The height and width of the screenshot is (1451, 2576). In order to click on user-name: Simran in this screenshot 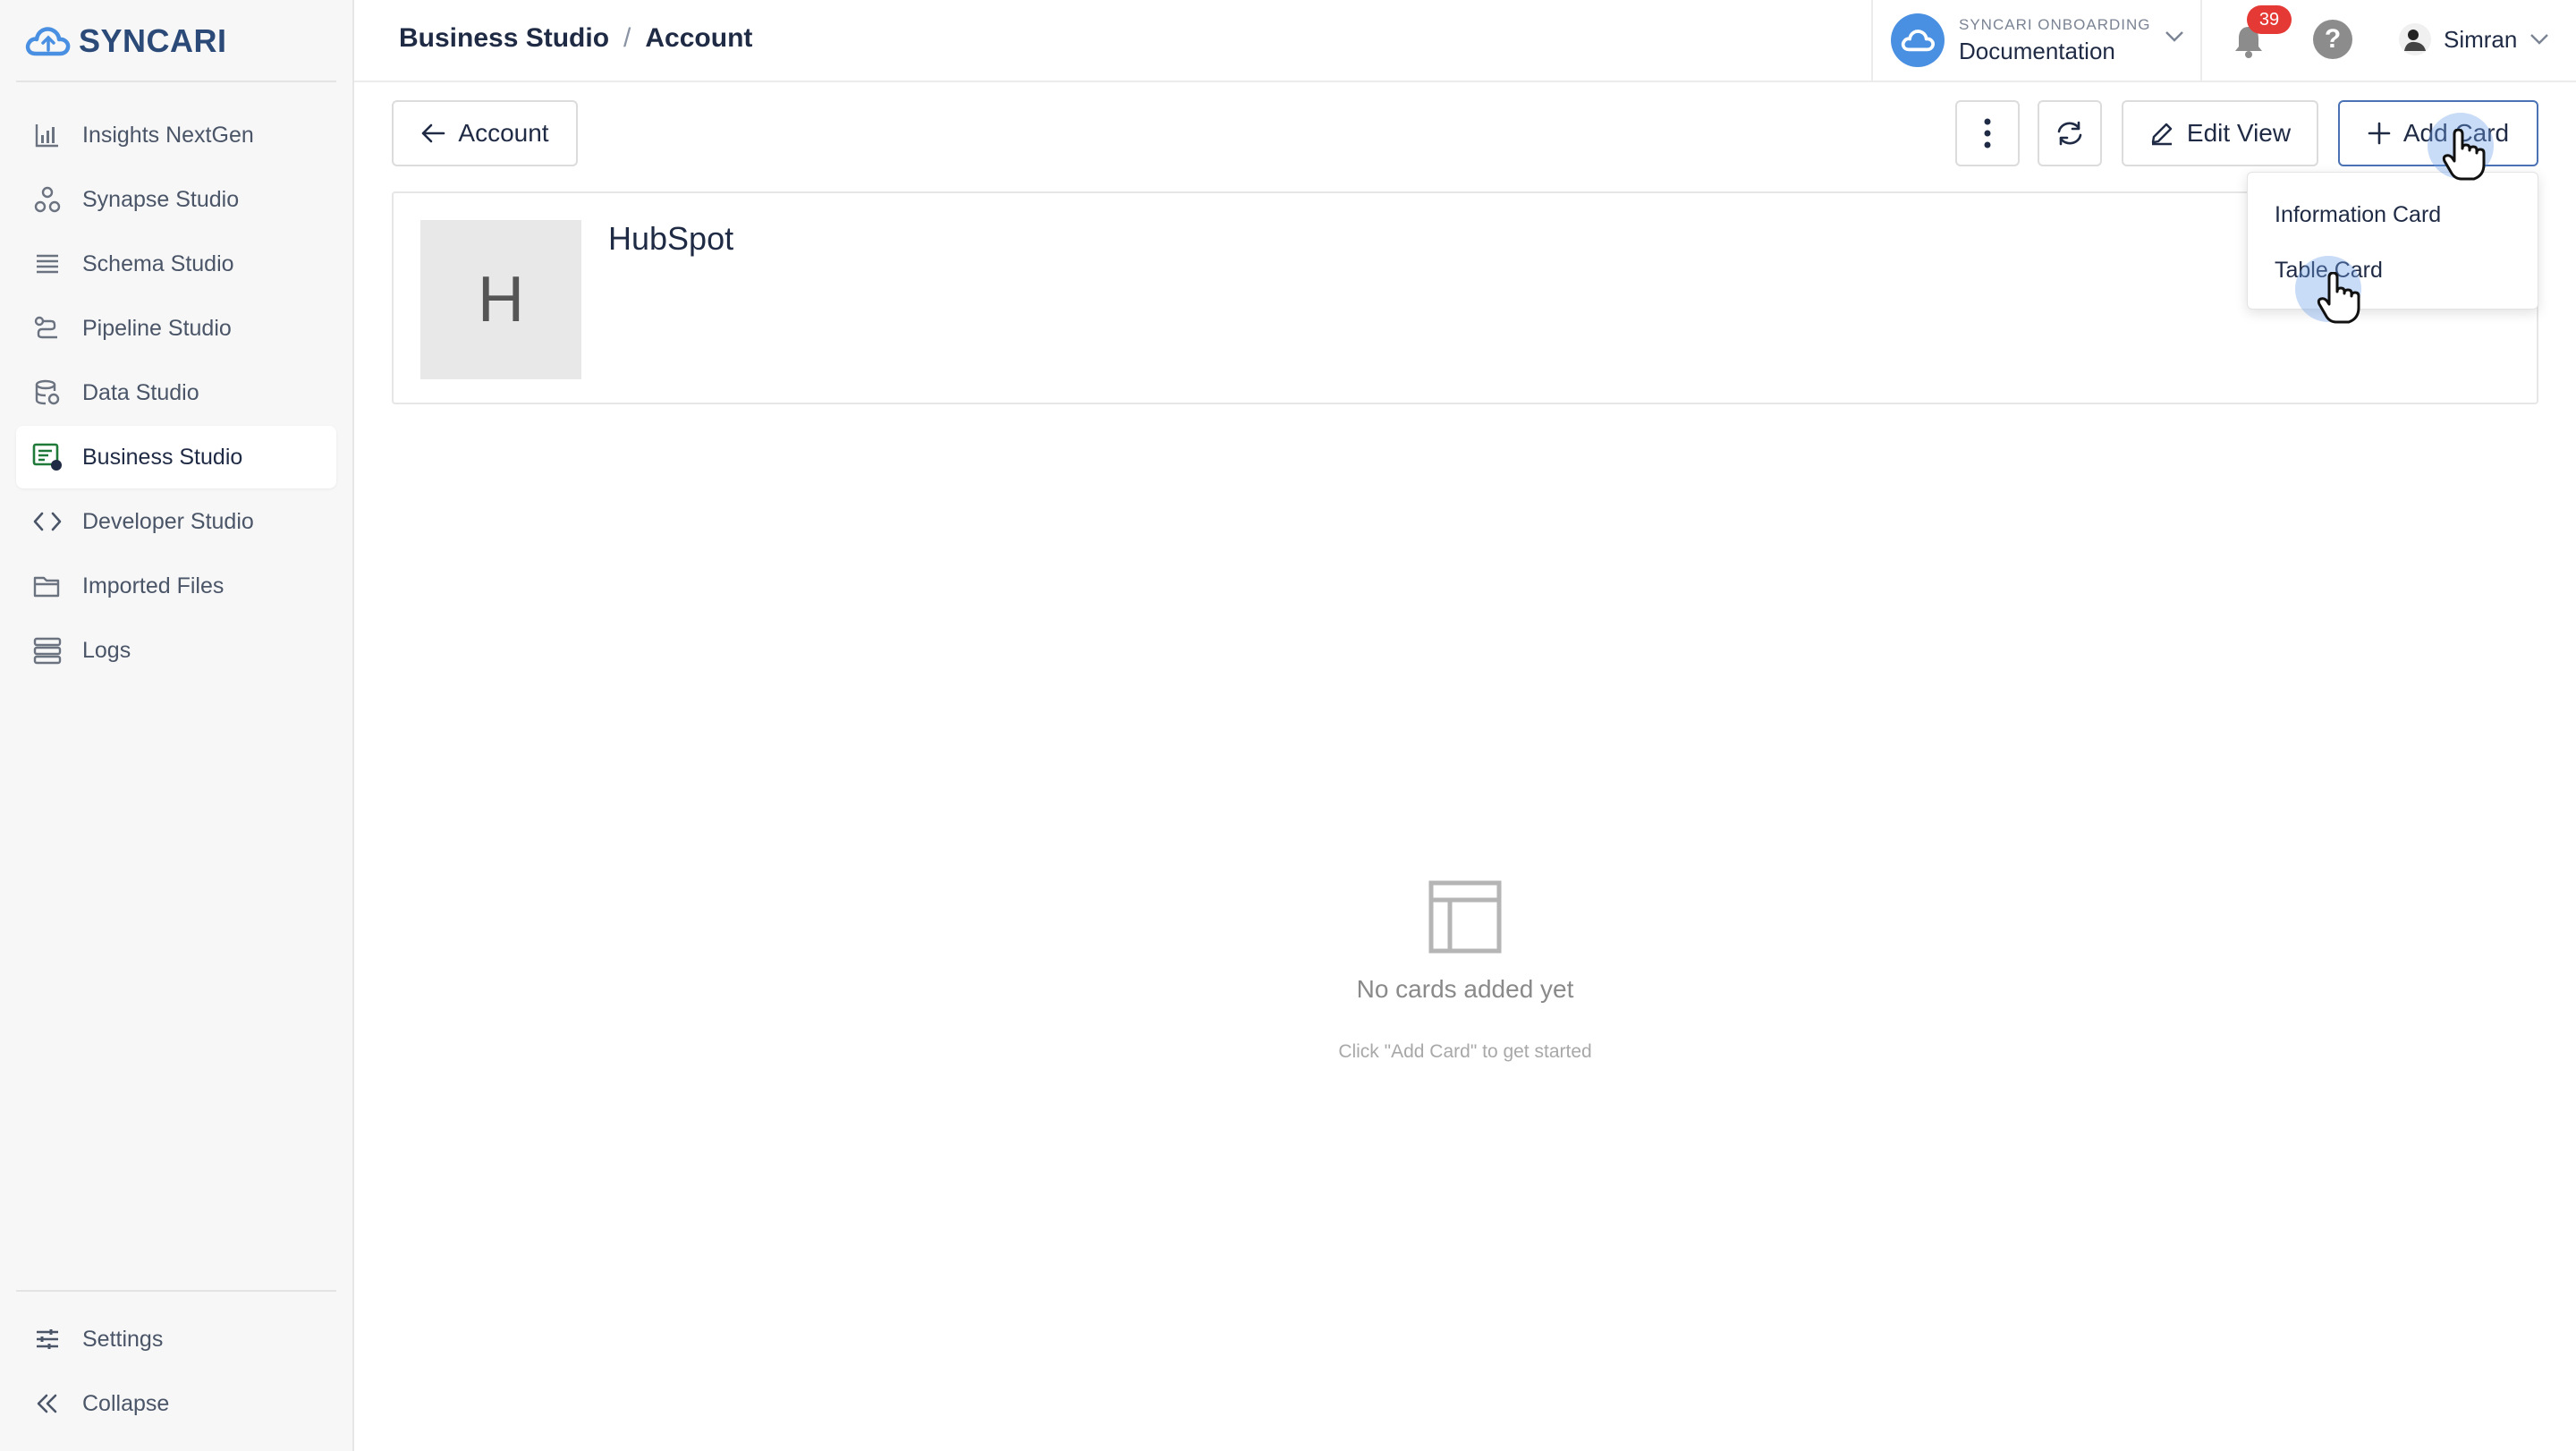, I will do `click(2481, 39)`.